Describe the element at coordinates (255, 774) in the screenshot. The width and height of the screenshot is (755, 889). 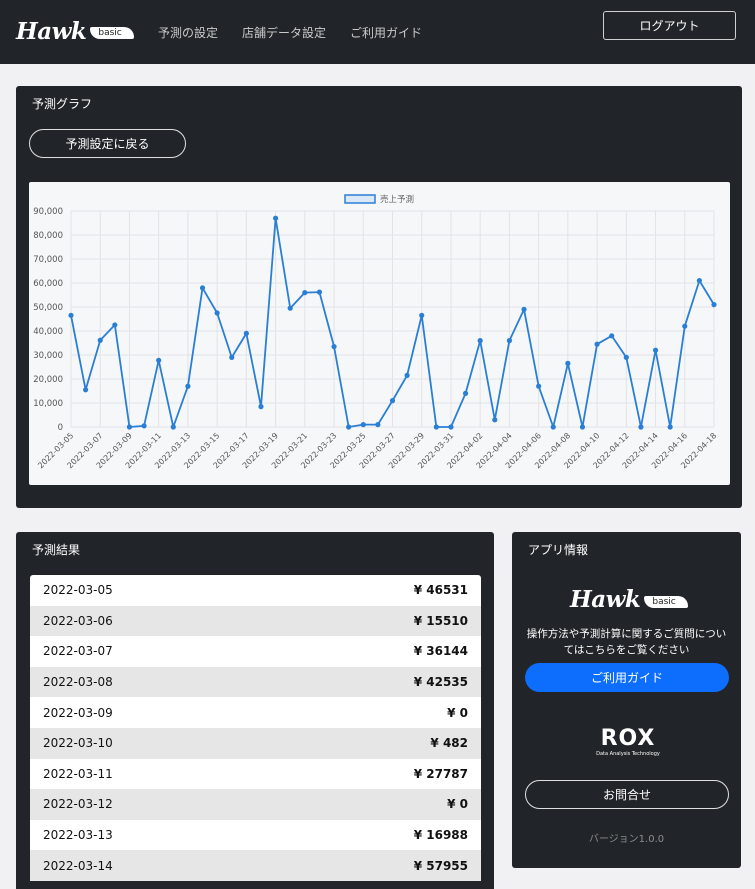
I see `table-row: 2022-03-11 ¥ 27787` at that location.